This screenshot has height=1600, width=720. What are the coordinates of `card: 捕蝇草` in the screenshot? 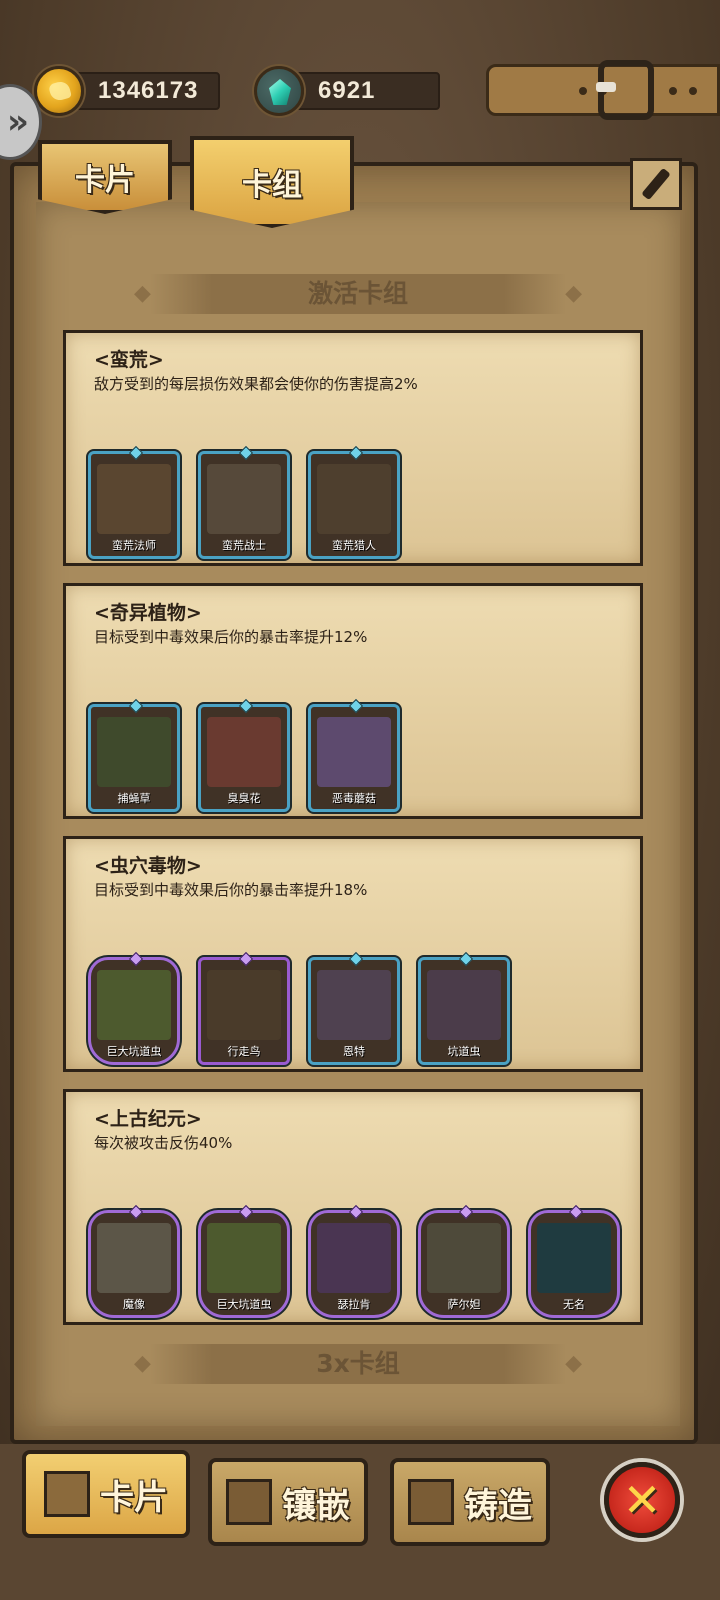 It's located at (134, 755).